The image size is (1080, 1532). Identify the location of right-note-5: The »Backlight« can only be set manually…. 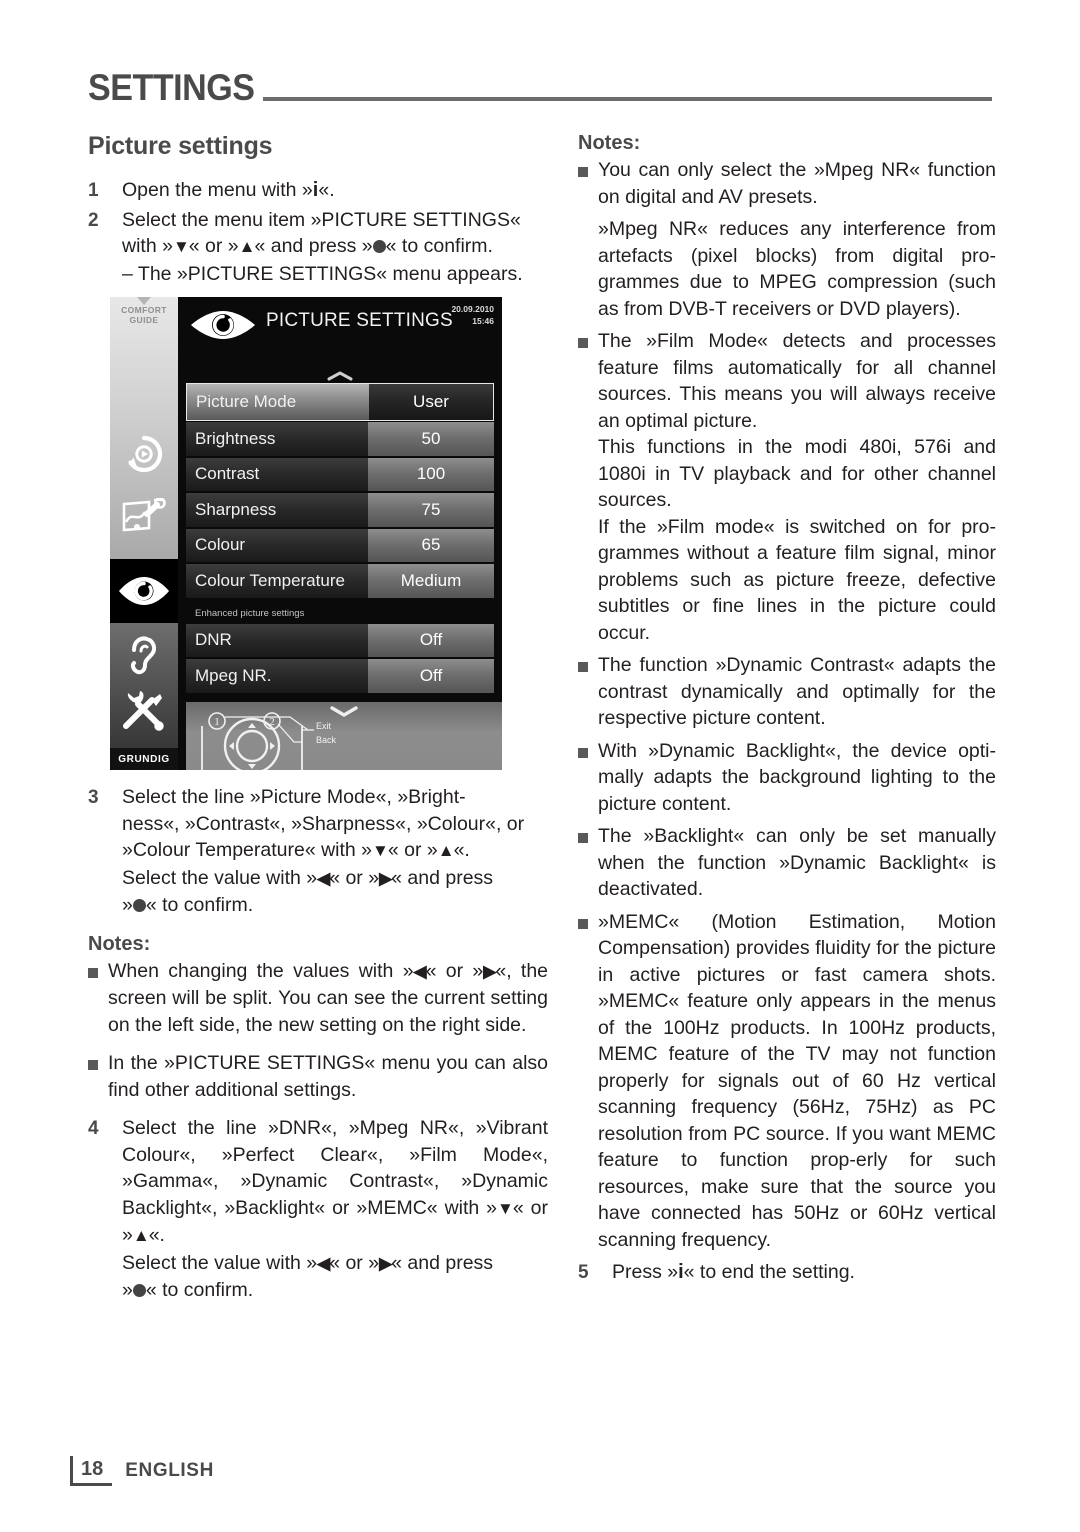
(787, 863).